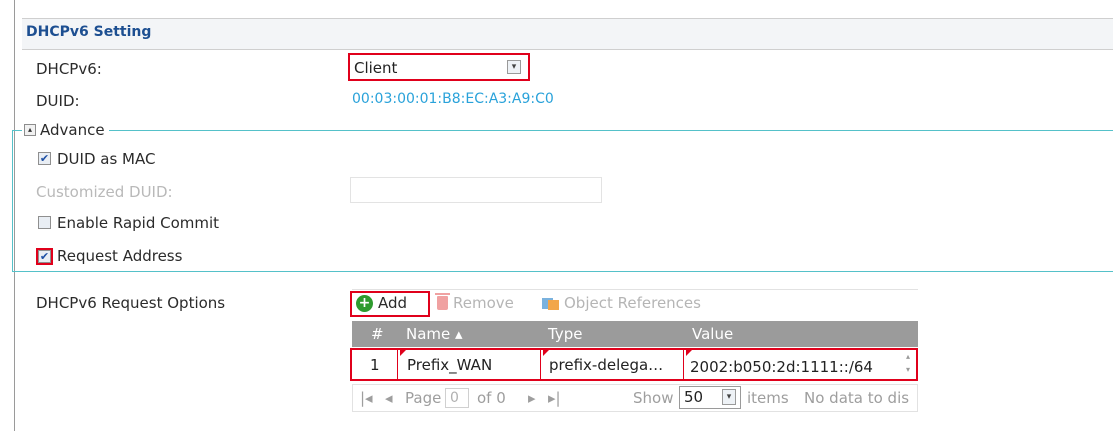  Describe the element at coordinates (712, 334) in the screenshot. I see `column-header-value: Value` at that location.